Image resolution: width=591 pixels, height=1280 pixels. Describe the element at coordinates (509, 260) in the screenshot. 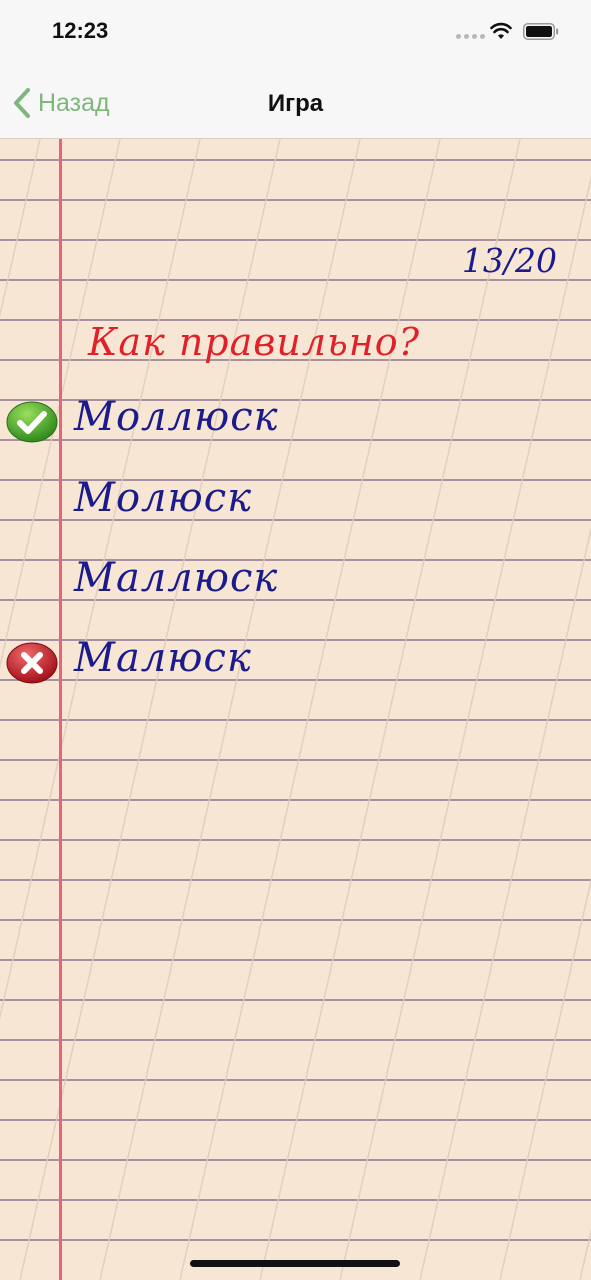

I see `score-counter: 13/20` at that location.